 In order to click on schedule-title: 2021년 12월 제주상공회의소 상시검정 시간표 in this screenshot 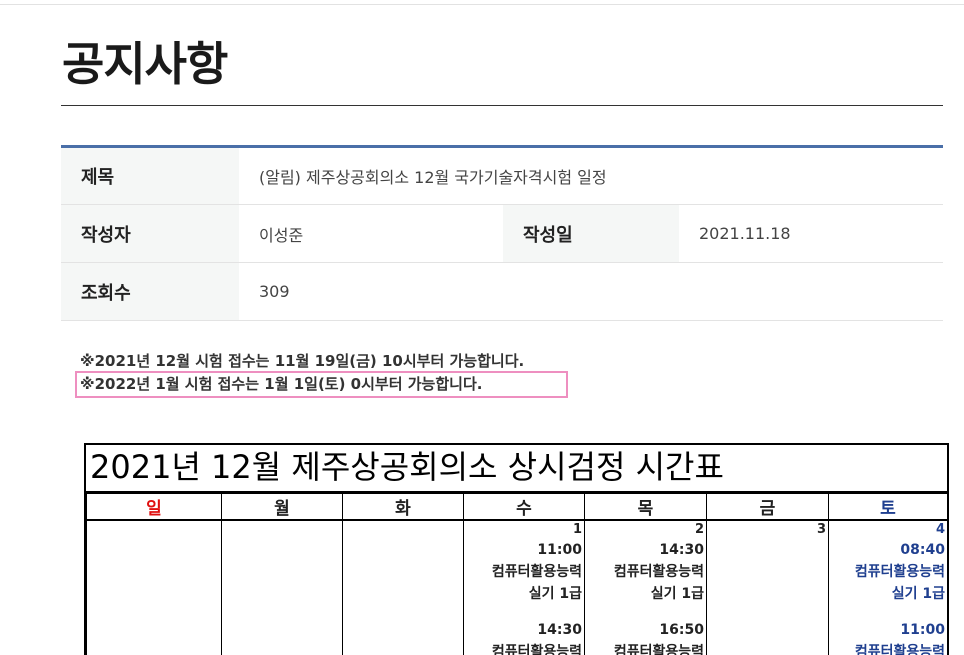, I will do `click(516, 469)`.